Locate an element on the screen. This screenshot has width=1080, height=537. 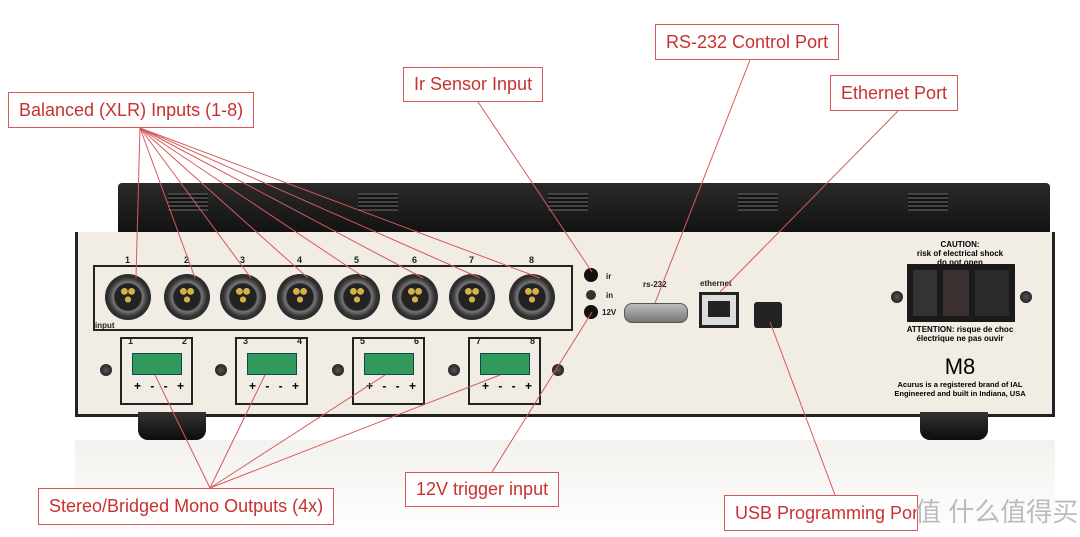
label-balanced-inputs: Balanced (XLR) Inputs (1-8) is located at coordinates (131, 110).